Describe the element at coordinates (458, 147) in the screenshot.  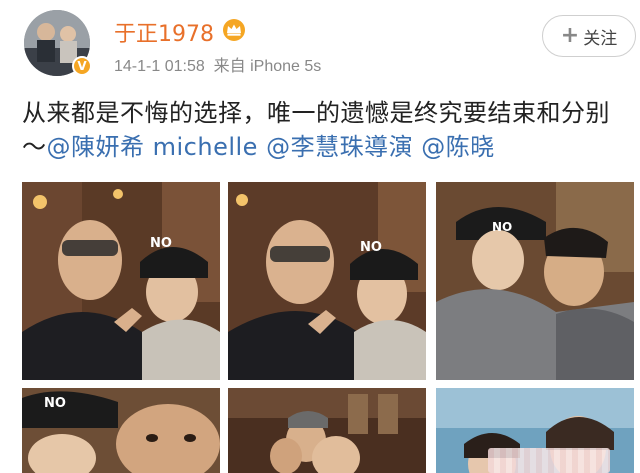
I see `mention-link: @陈晓` at that location.